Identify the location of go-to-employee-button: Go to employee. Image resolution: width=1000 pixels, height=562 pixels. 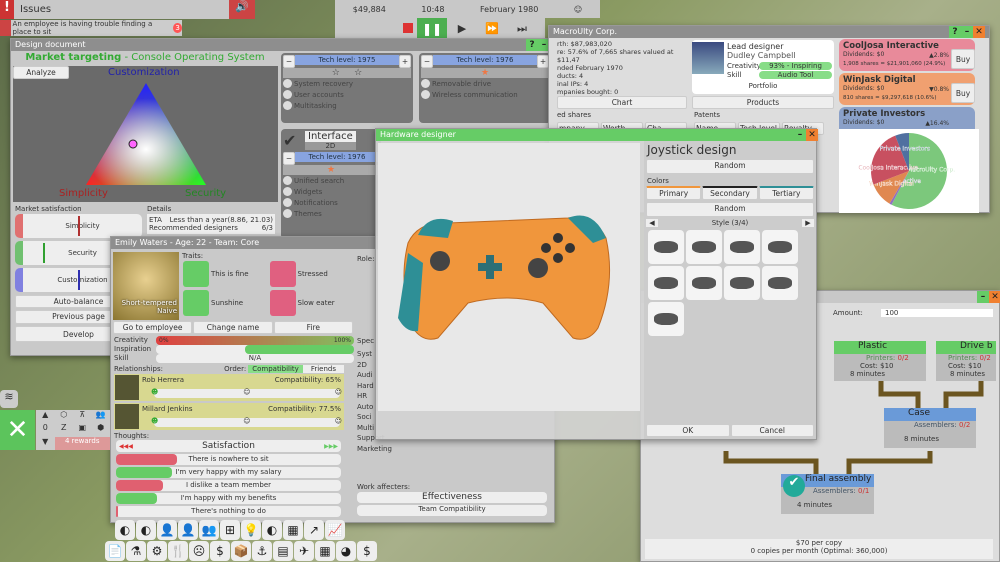
(153, 327).